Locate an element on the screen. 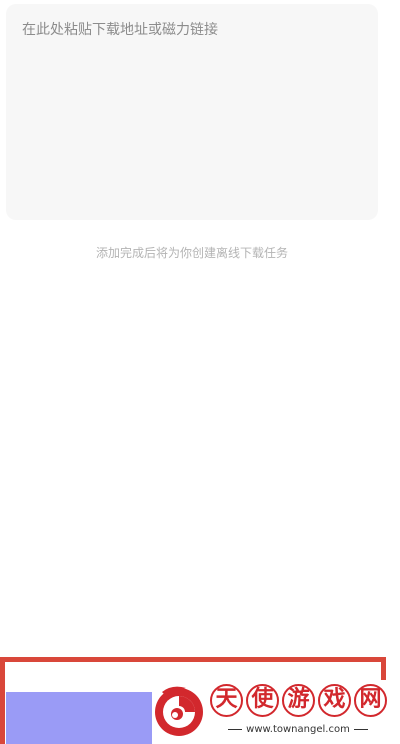 This screenshot has height=744, width=400. offline-task-hint: 添加完成后将为你创建离线下载任务 is located at coordinates (191, 253).